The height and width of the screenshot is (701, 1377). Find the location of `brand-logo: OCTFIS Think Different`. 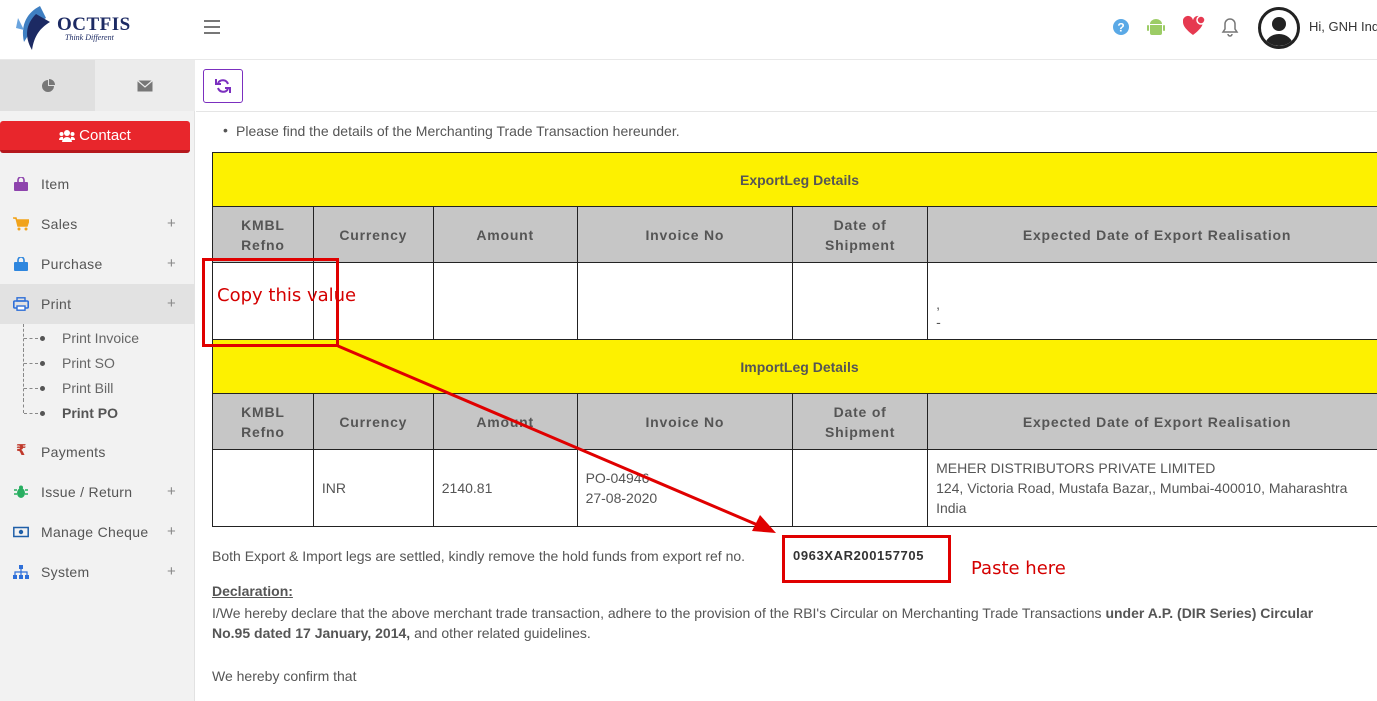

brand-logo: OCTFIS Think Different is located at coordinates (70, 28).